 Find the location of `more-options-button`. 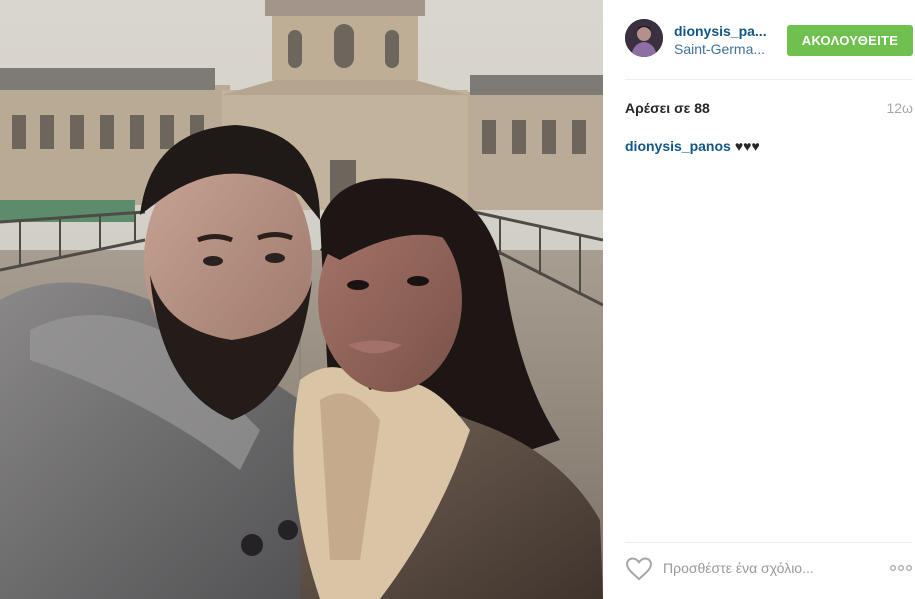

more-options-button is located at coordinates (901, 568).